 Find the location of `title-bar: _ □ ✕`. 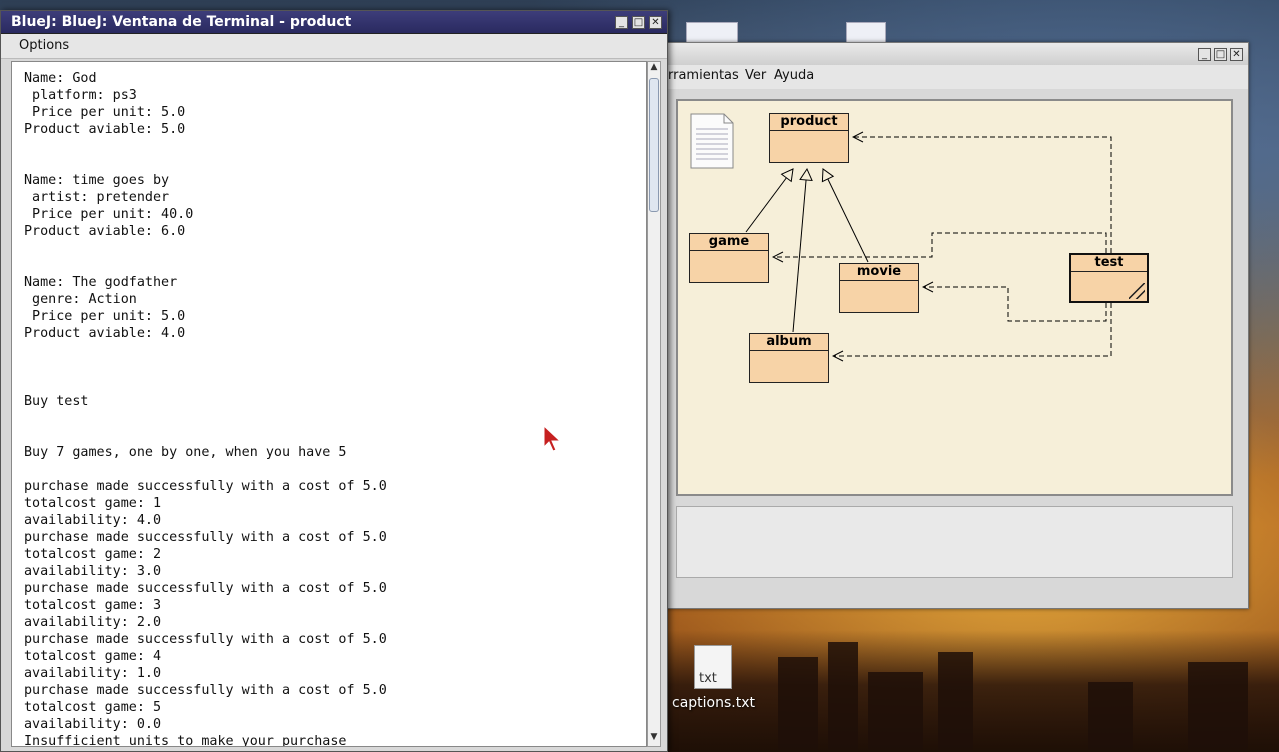

title-bar: _ □ ✕ is located at coordinates (952, 54).